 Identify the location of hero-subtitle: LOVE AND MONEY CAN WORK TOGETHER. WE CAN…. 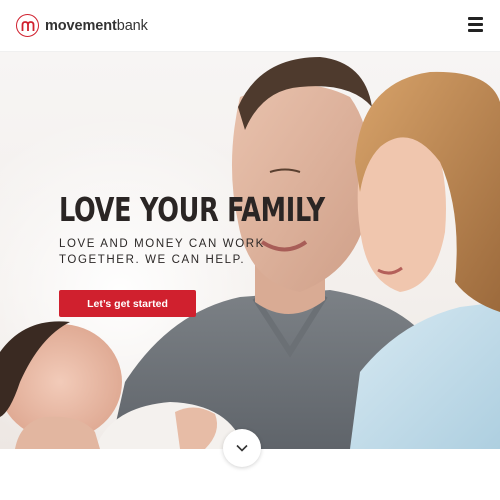
(162, 252).